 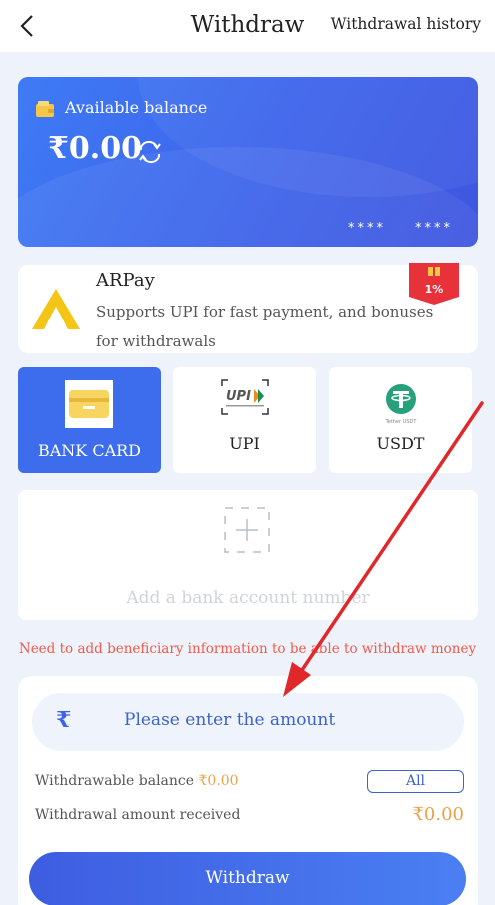 I want to click on arpay-logo-icon, so click(x=56, y=309).